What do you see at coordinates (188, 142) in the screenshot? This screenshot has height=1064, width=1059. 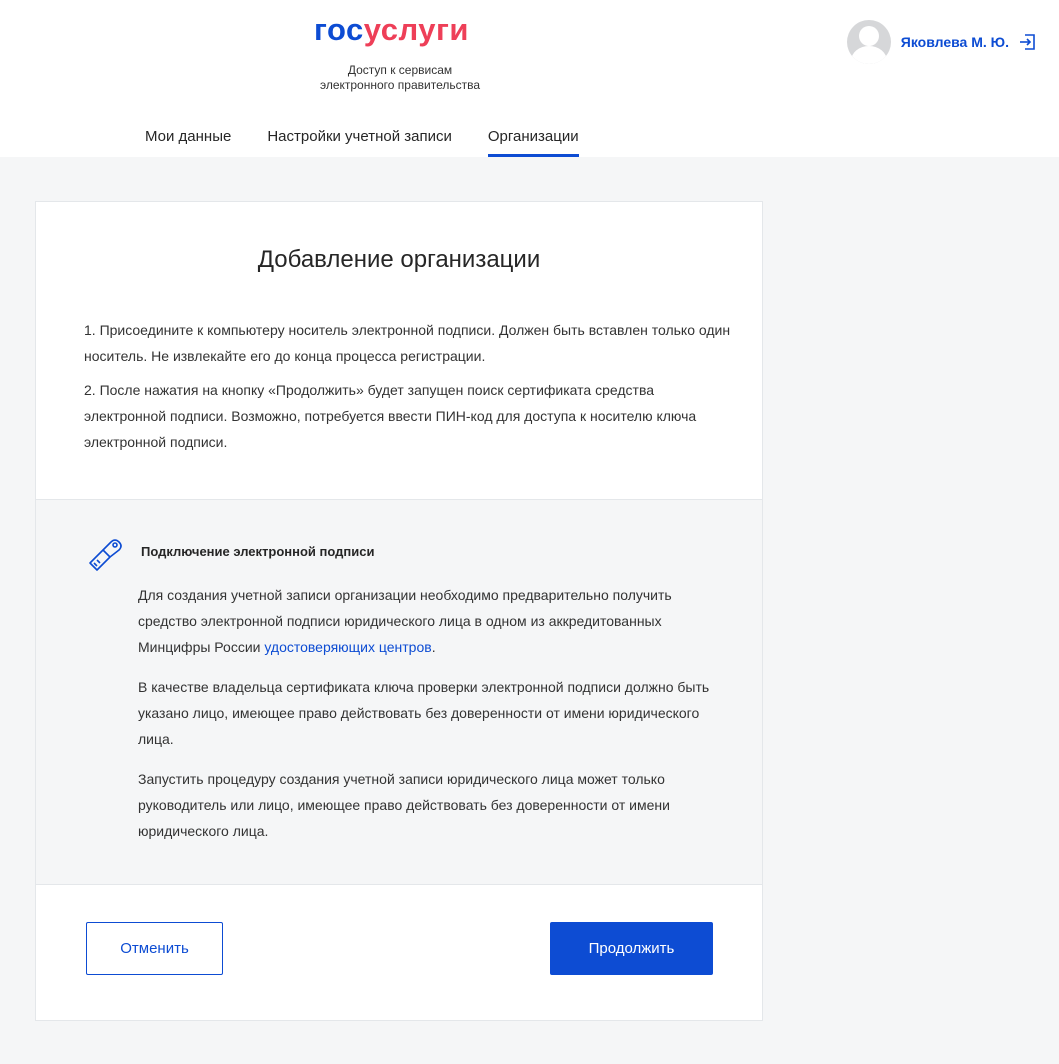 I see `tab-my-data: Мои данные` at bounding box center [188, 142].